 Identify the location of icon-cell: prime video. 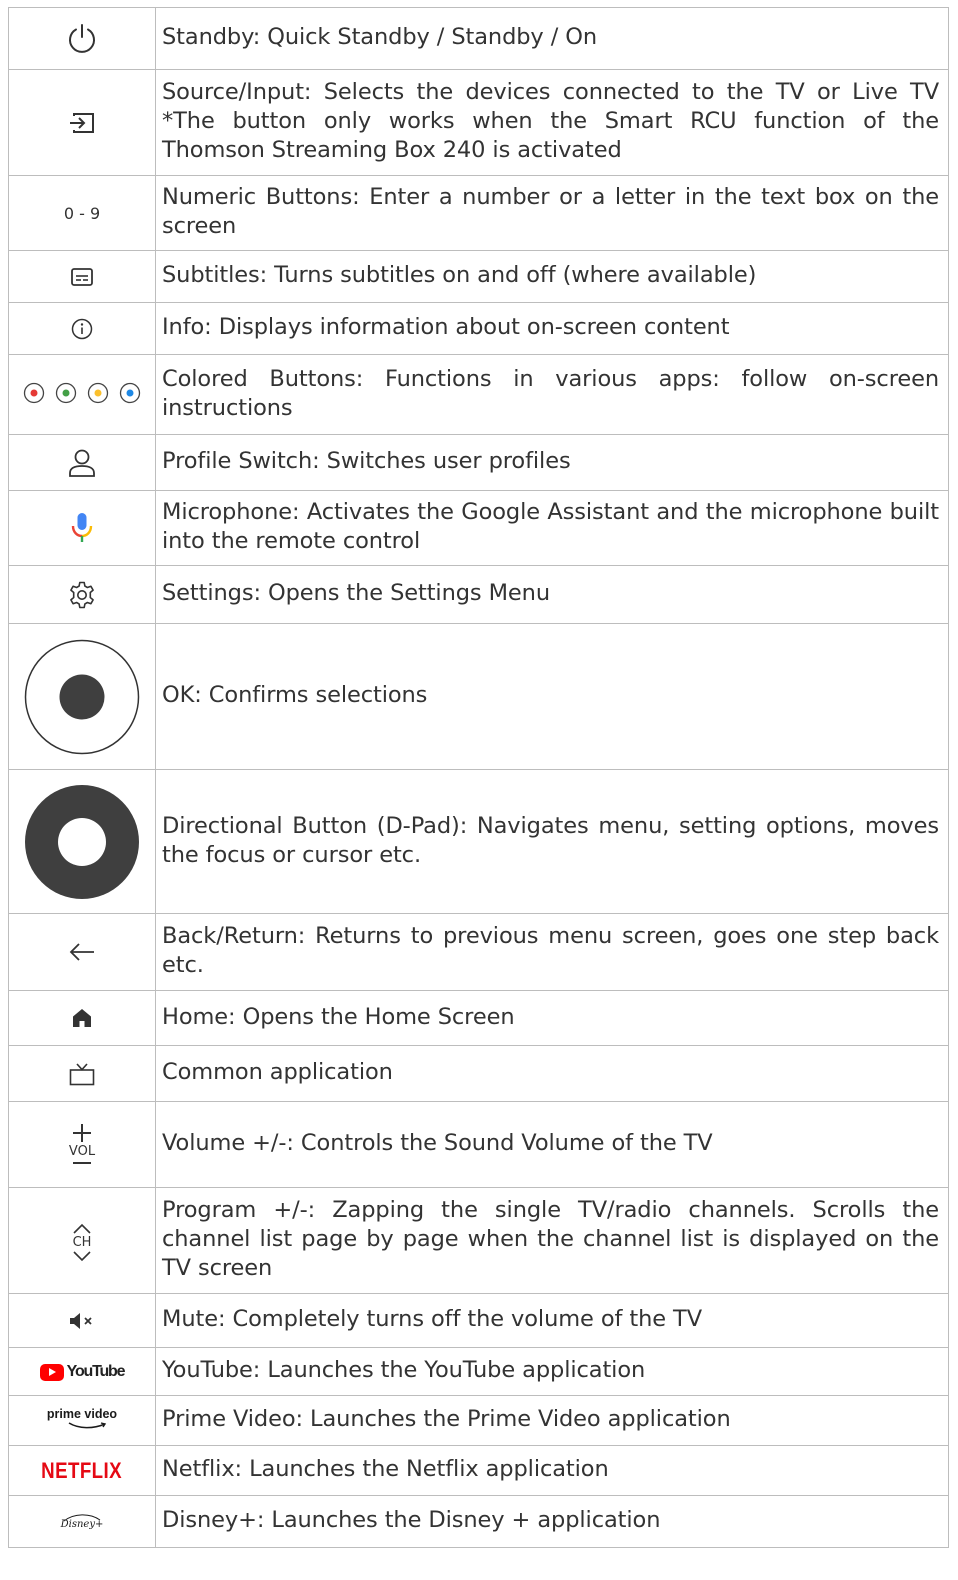
(82, 1420).